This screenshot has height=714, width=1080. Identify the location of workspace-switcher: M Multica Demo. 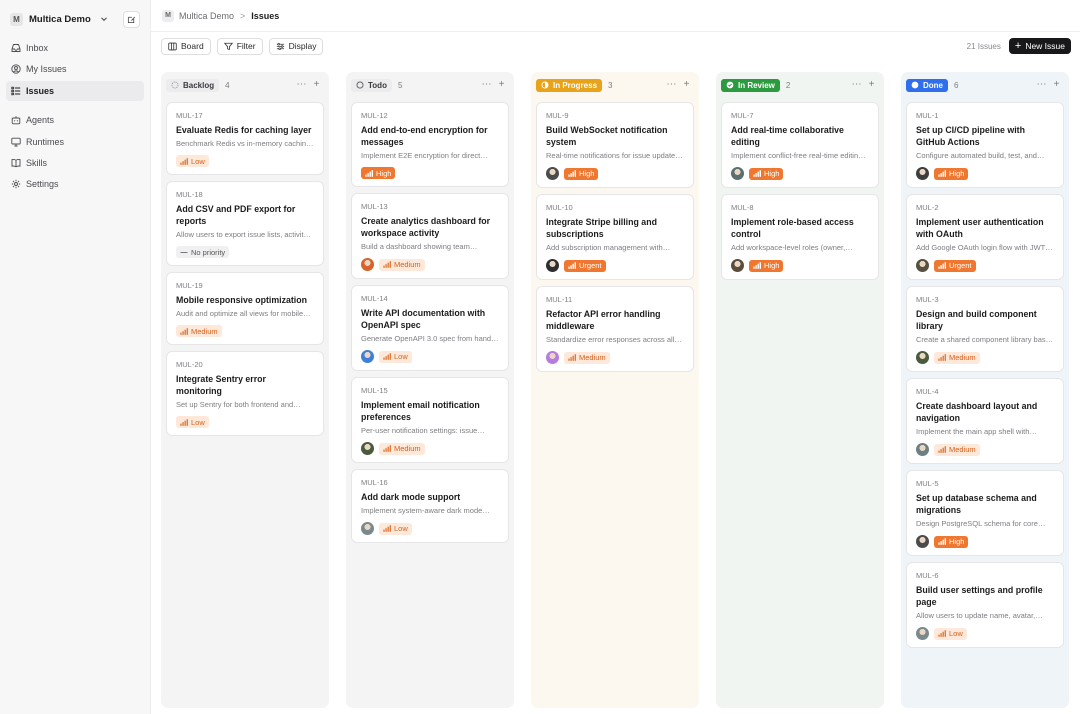
(75, 19).